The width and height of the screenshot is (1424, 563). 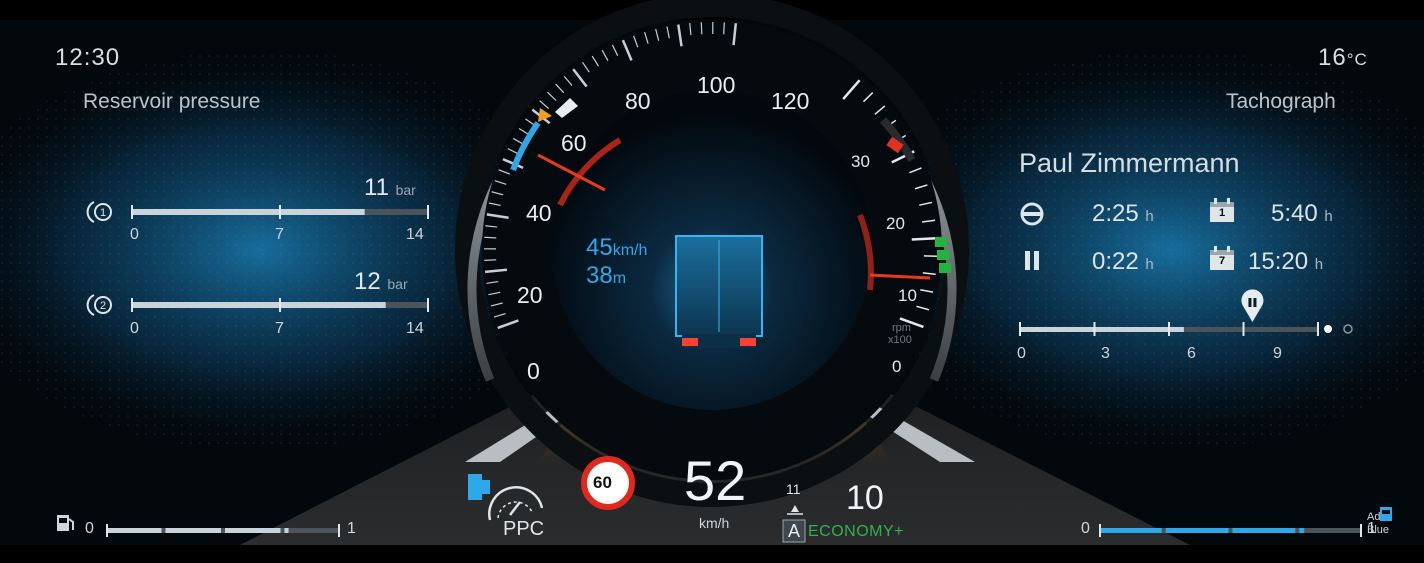 I want to click on speed-tick-80: 80, so click(x=638, y=101).